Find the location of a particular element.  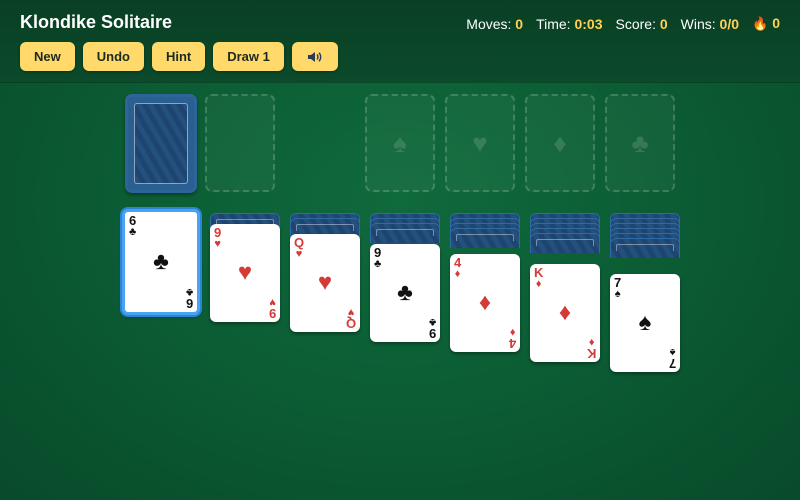

tableau-card: 9 ♣ ♣ 9 ♣ is located at coordinates (405, 293).